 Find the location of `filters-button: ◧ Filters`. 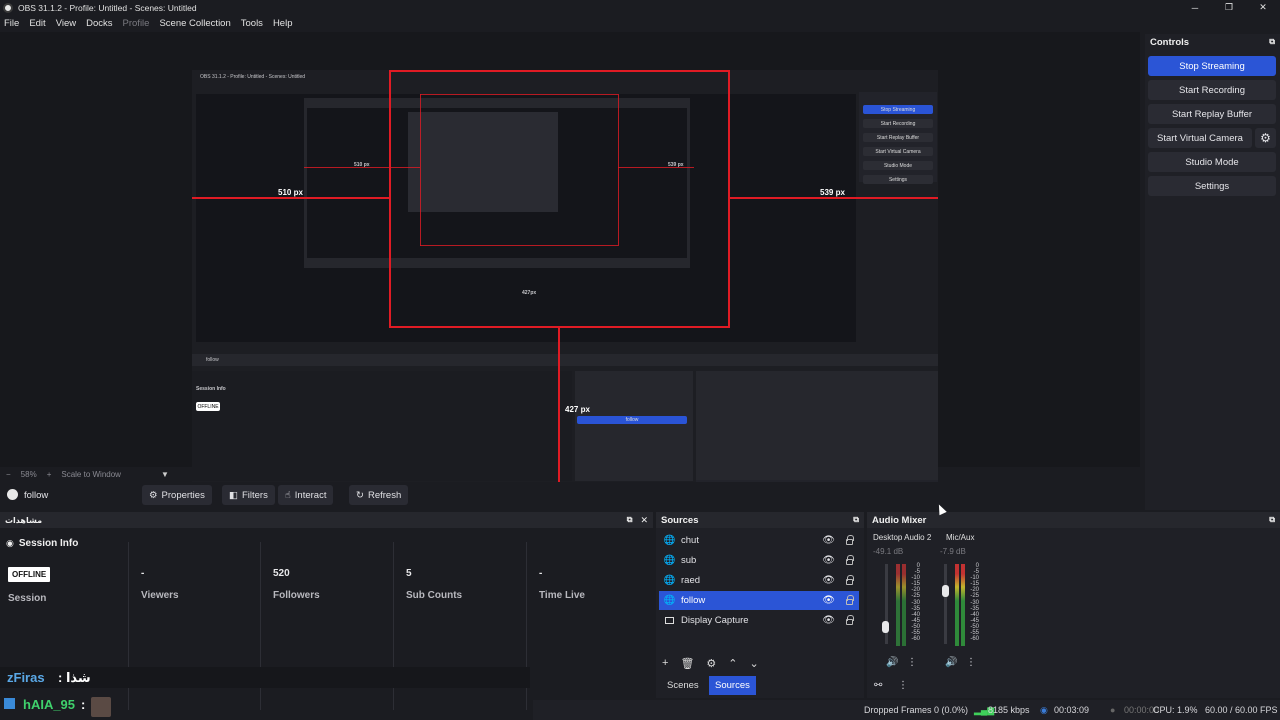

filters-button: ◧ Filters is located at coordinates (248, 495).